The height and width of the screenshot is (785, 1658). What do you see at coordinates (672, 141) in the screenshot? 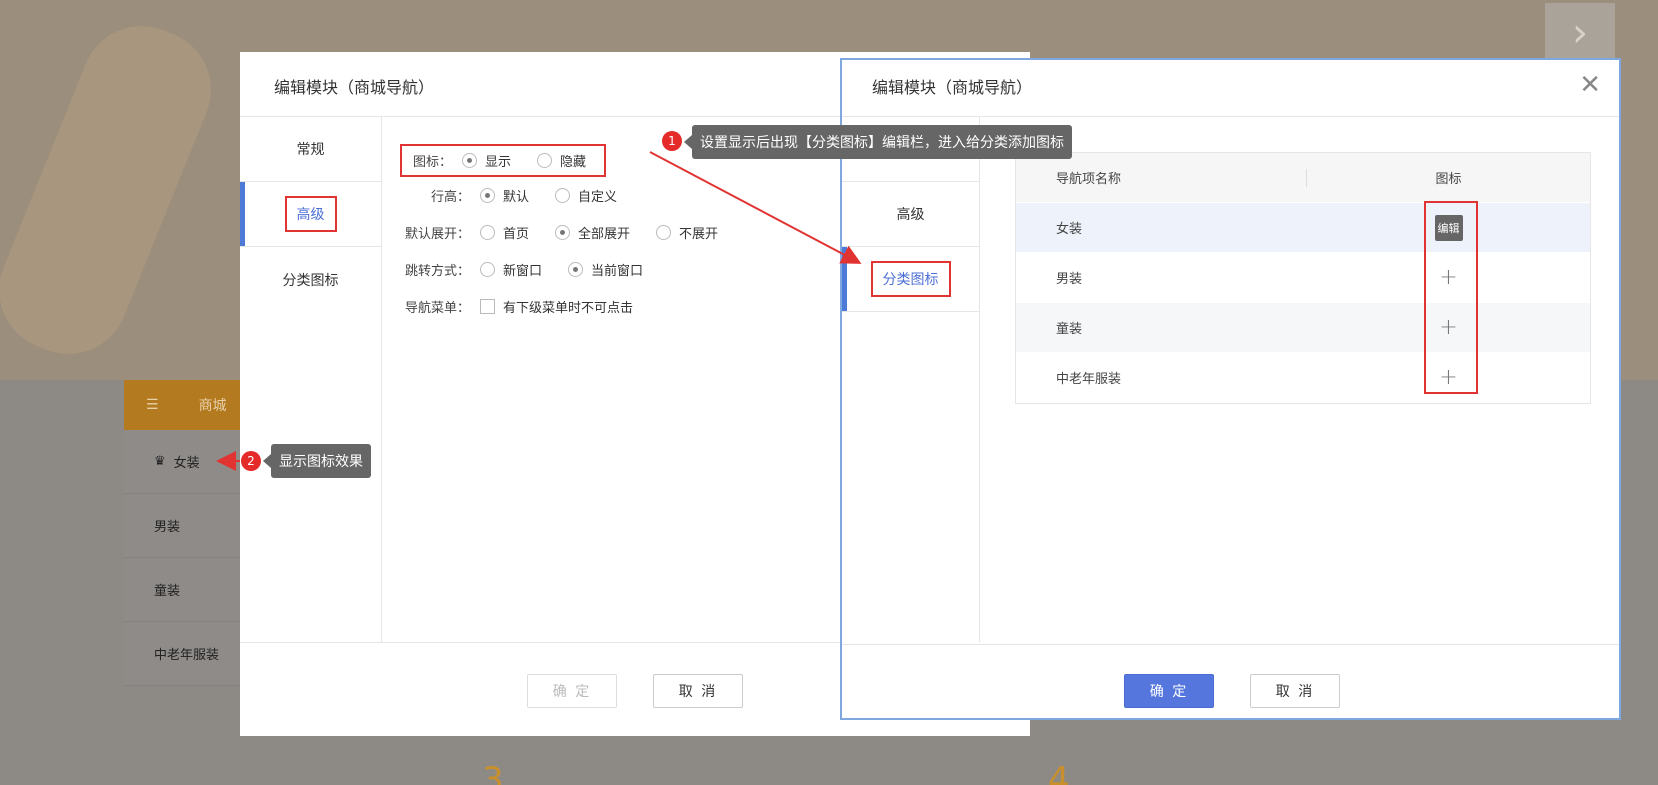
I see `annotation-badge-1: 1` at bounding box center [672, 141].